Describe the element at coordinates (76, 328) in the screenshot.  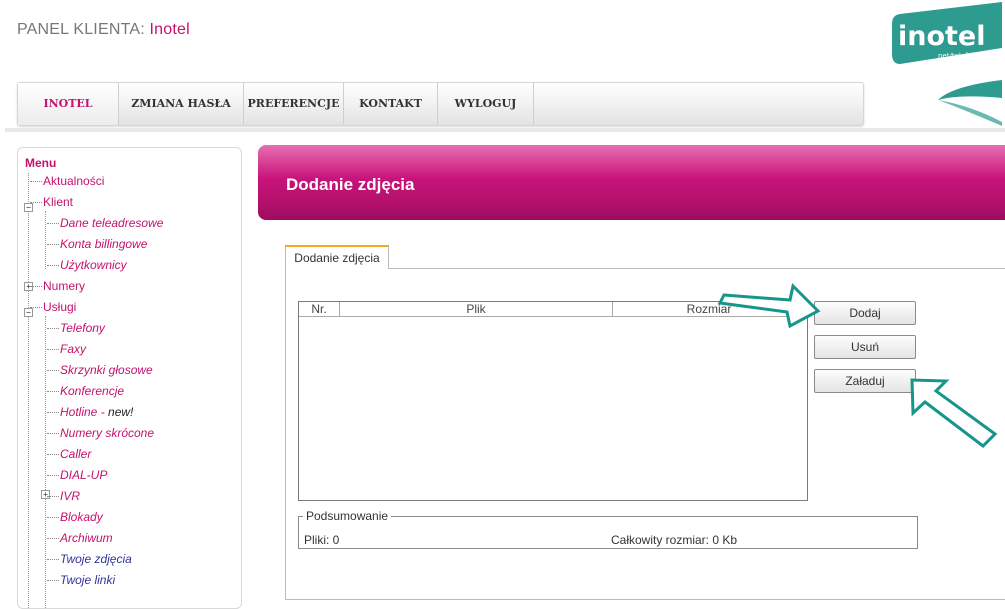
I see `sidebar-item-telefony: Telefony` at that location.